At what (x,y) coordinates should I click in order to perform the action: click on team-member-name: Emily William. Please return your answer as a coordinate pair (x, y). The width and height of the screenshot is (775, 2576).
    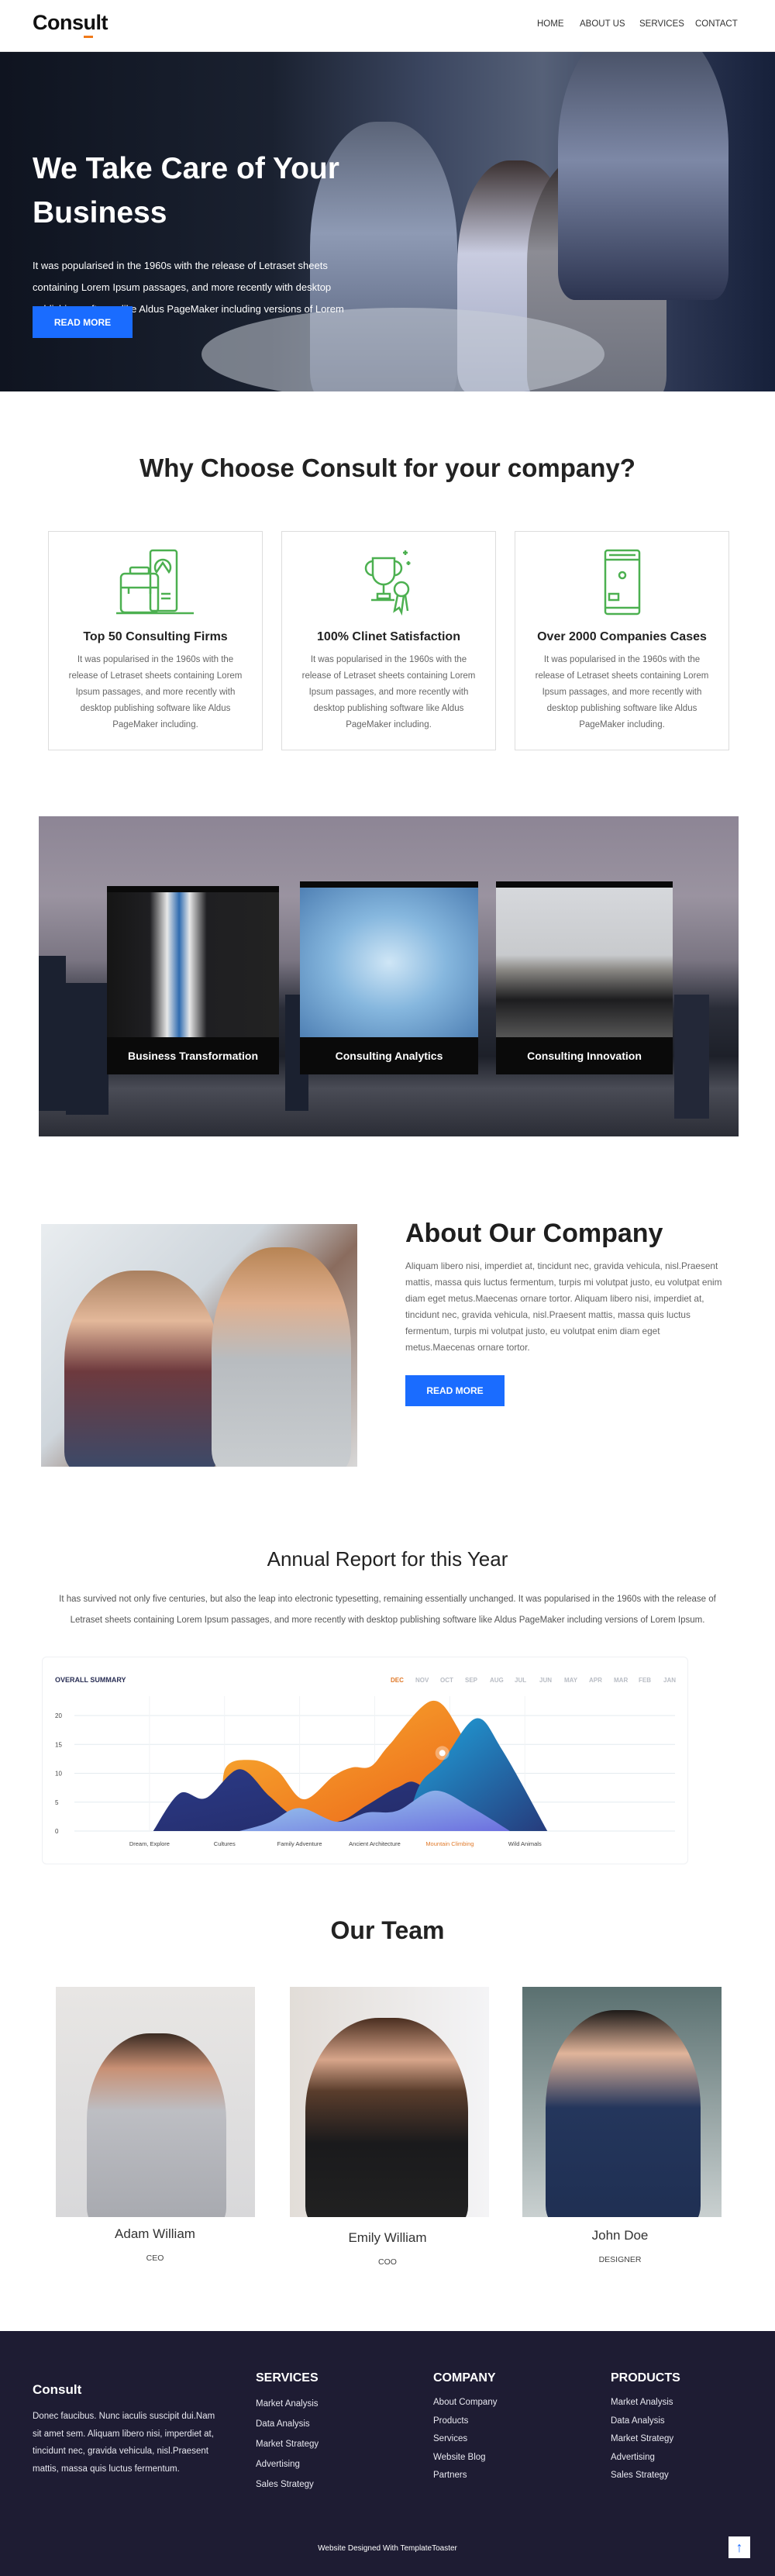
    Looking at the image, I should click on (387, 2237).